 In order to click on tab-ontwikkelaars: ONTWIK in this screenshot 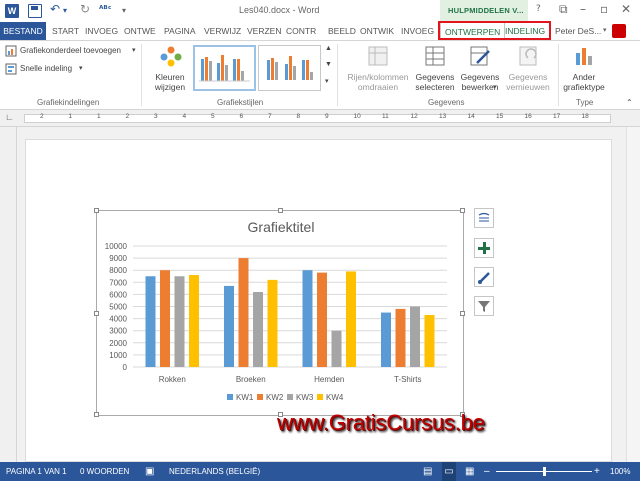, I will do `click(377, 31)`.